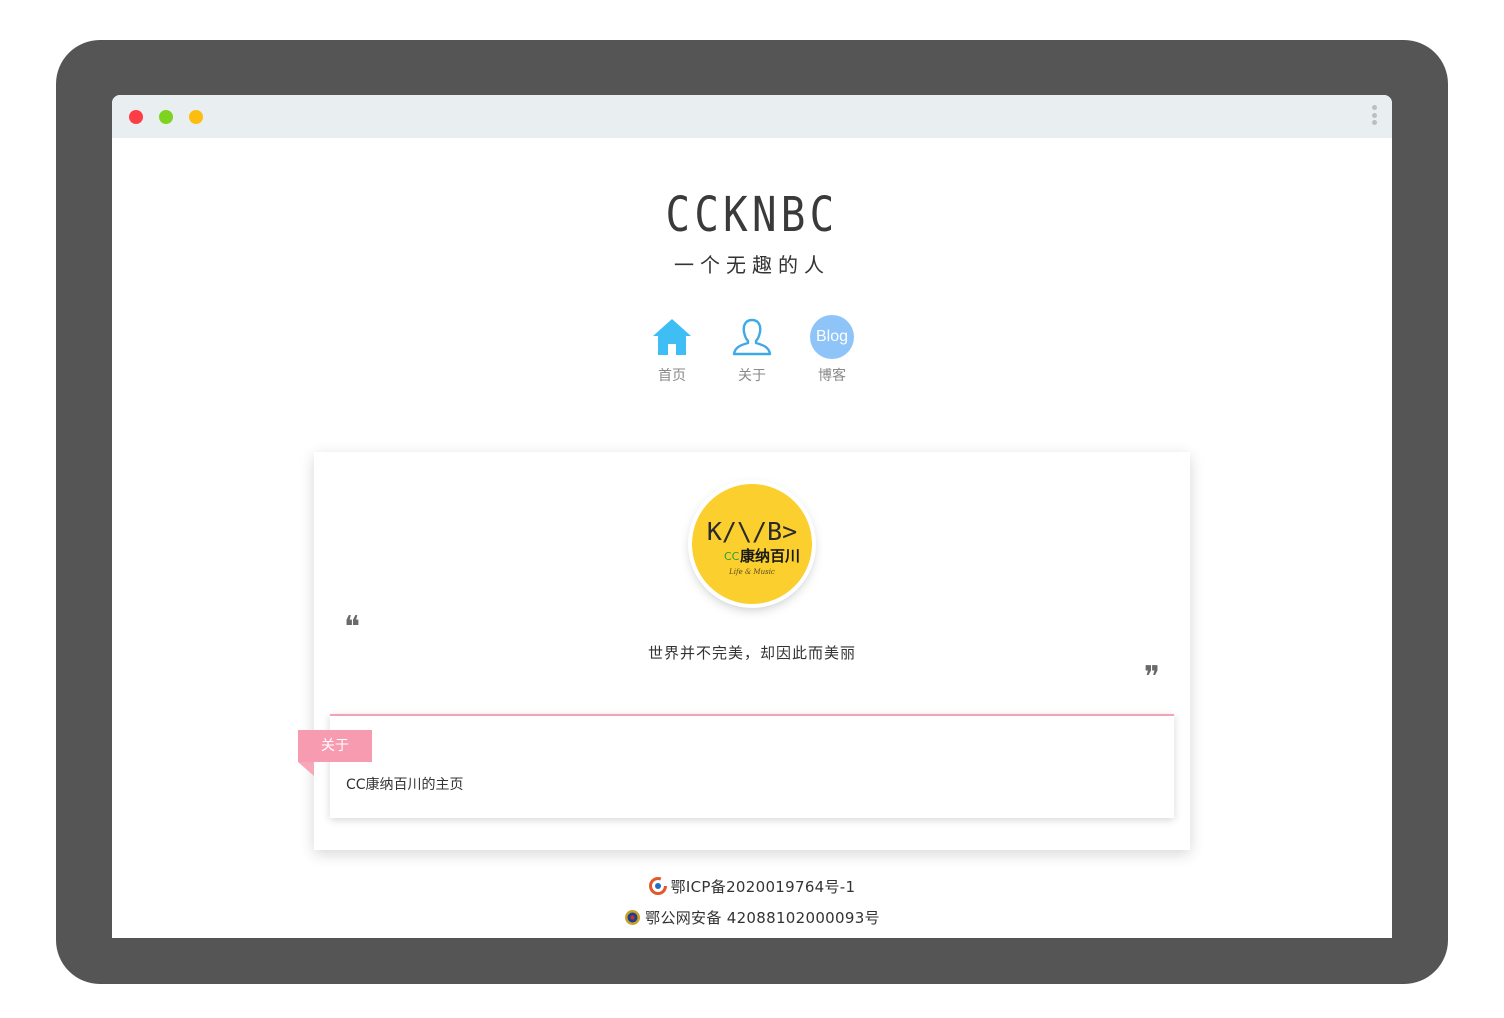 The width and height of the screenshot is (1504, 1018). Describe the element at coordinates (405, 785) in the screenshot. I see `about-text: CC康纳百川的主页` at that location.